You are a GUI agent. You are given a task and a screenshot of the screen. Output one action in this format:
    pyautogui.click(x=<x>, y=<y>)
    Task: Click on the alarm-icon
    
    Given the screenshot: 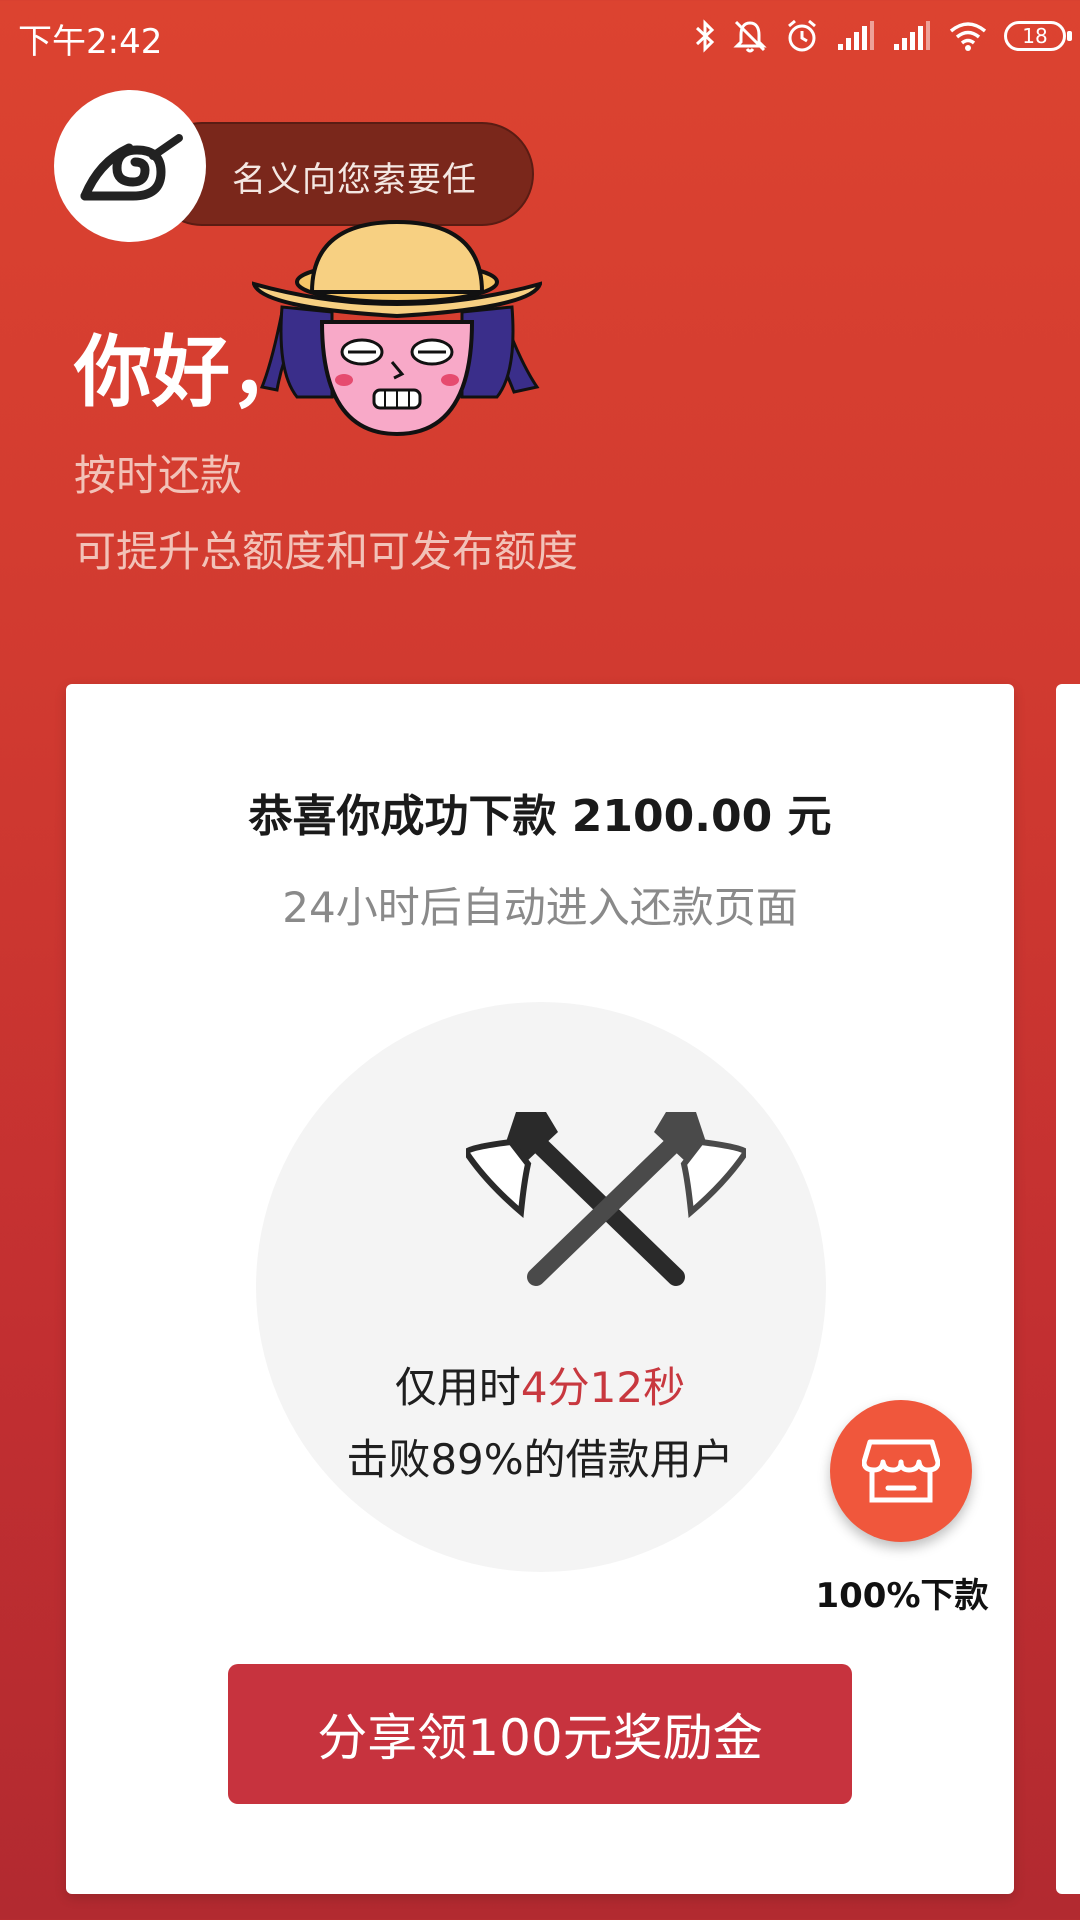 What is the action you would take?
    pyautogui.click(x=802, y=35)
    